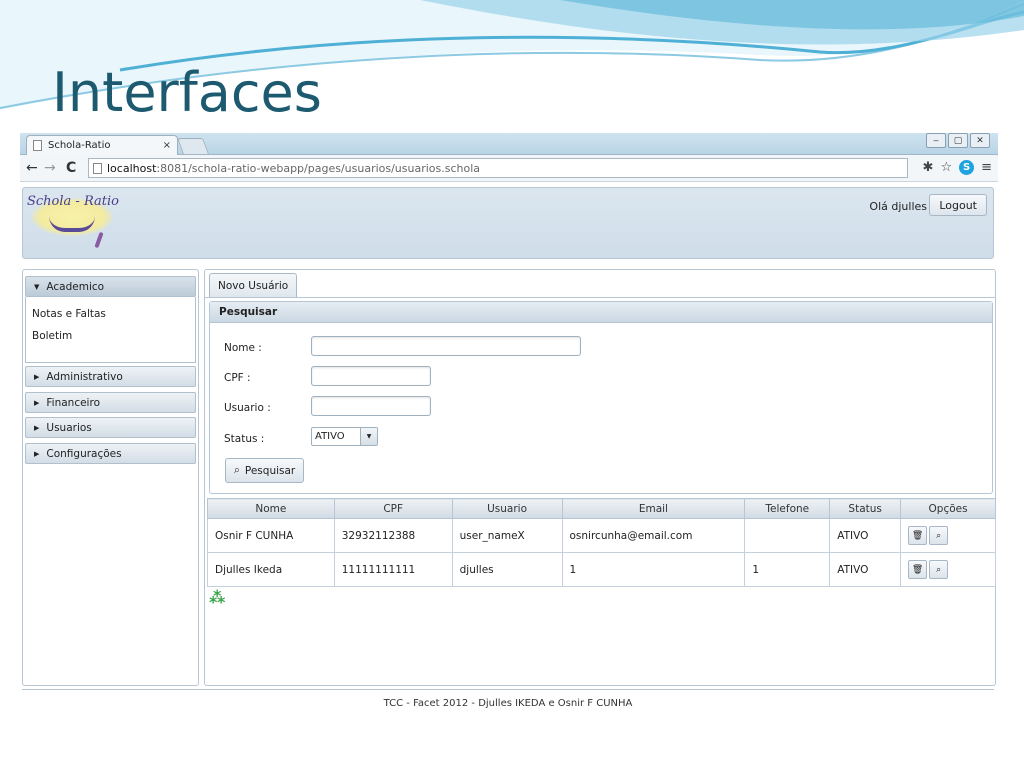 This screenshot has height=768, width=1024. I want to click on cell-cpf: 11111111111, so click(393, 569).